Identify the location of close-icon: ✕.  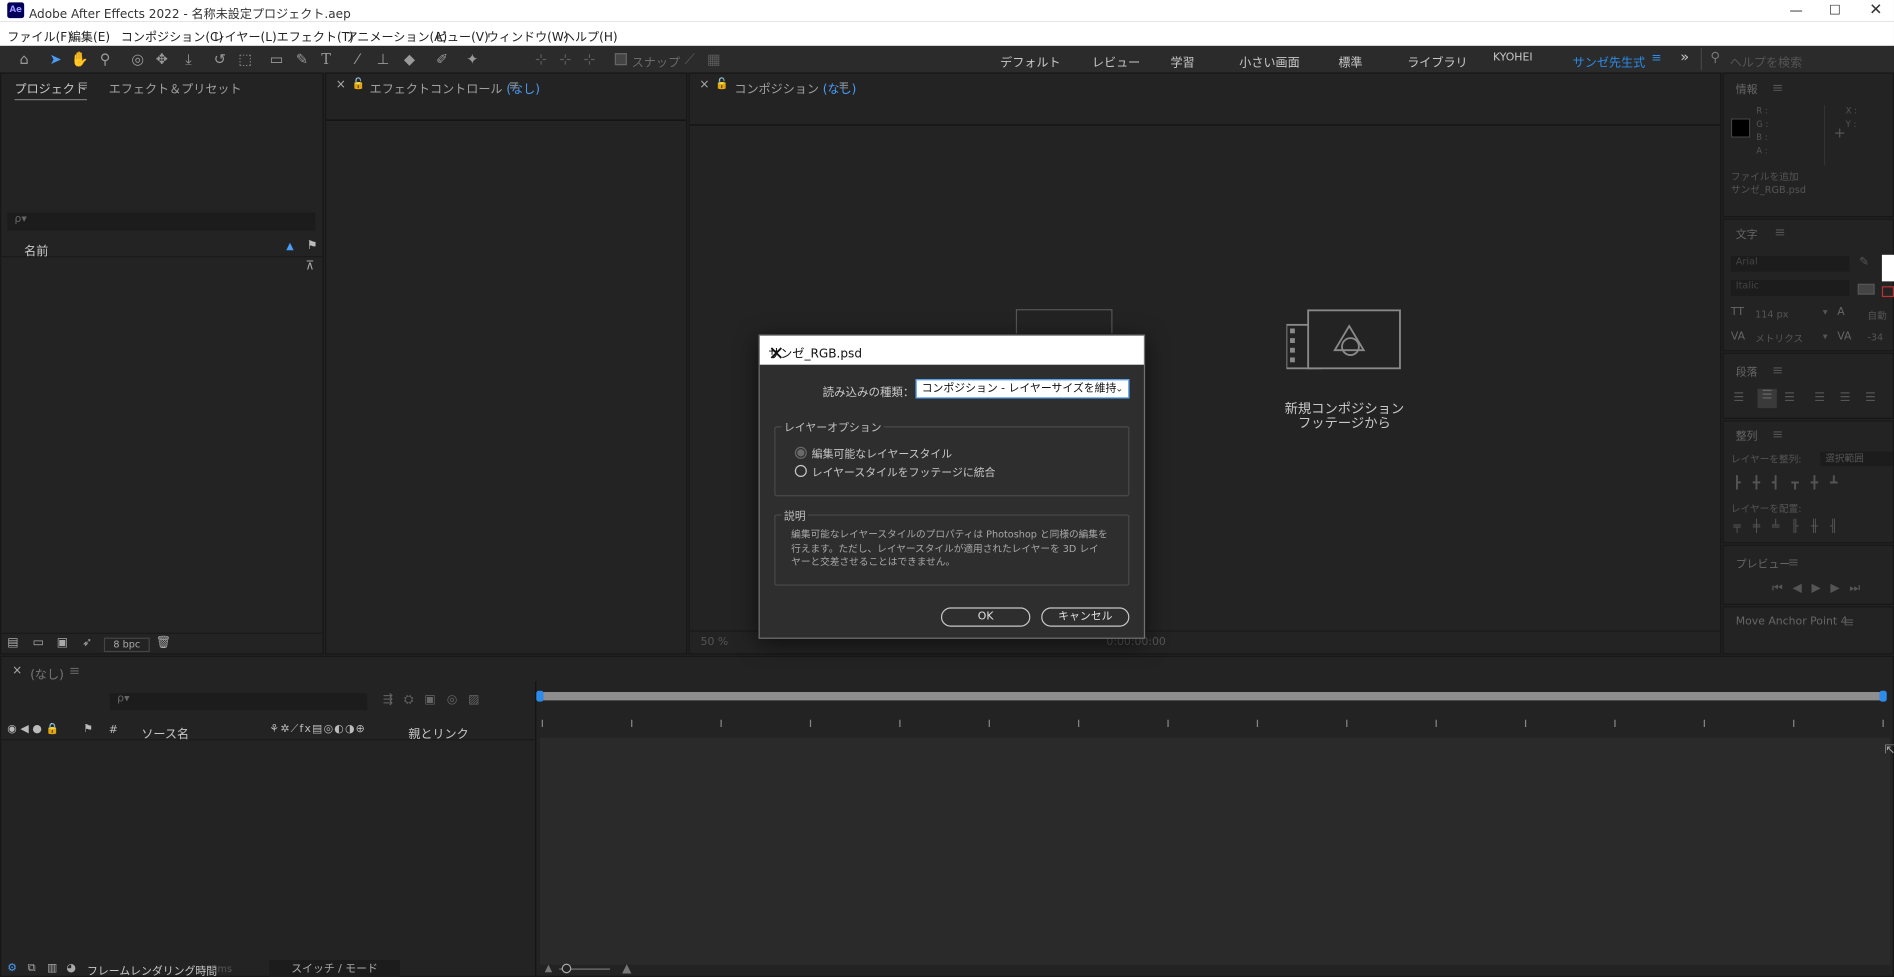
(1876, 11).